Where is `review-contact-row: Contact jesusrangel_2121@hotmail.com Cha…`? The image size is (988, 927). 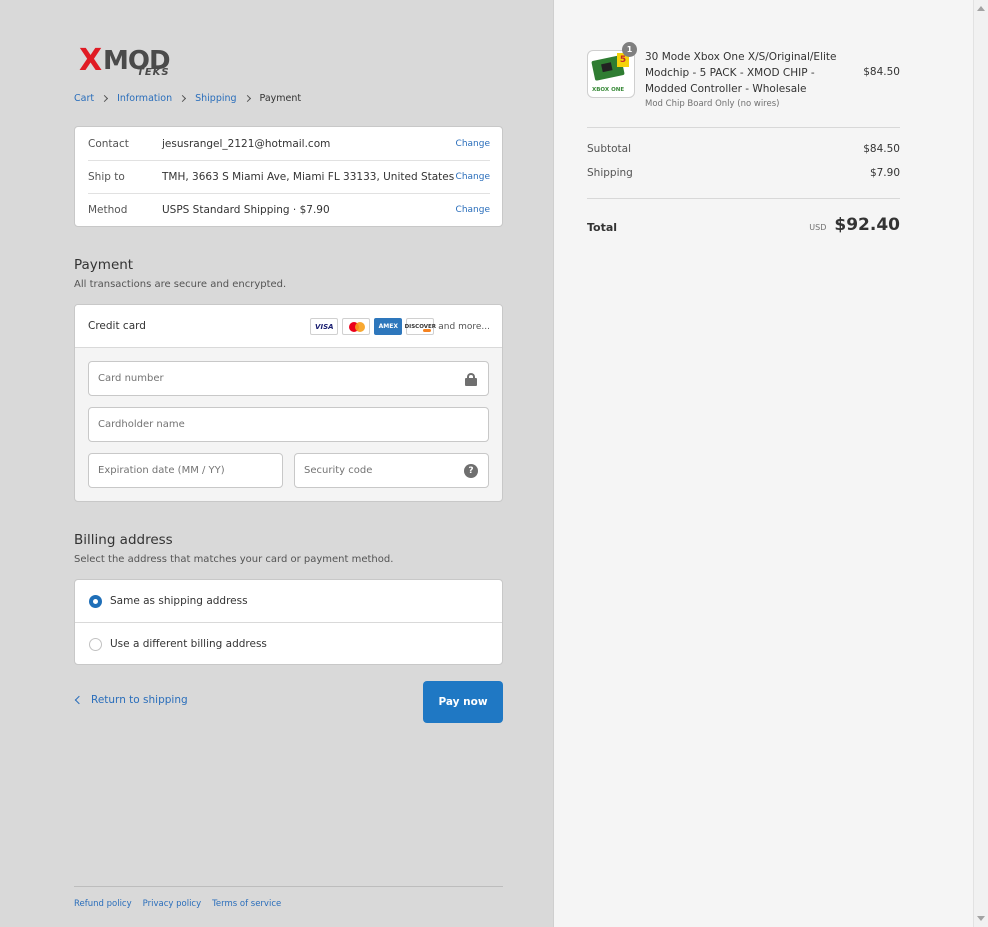
review-contact-row: Contact jesusrangel_2121@hotmail.com Cha… is located at coordinates (289, 143).